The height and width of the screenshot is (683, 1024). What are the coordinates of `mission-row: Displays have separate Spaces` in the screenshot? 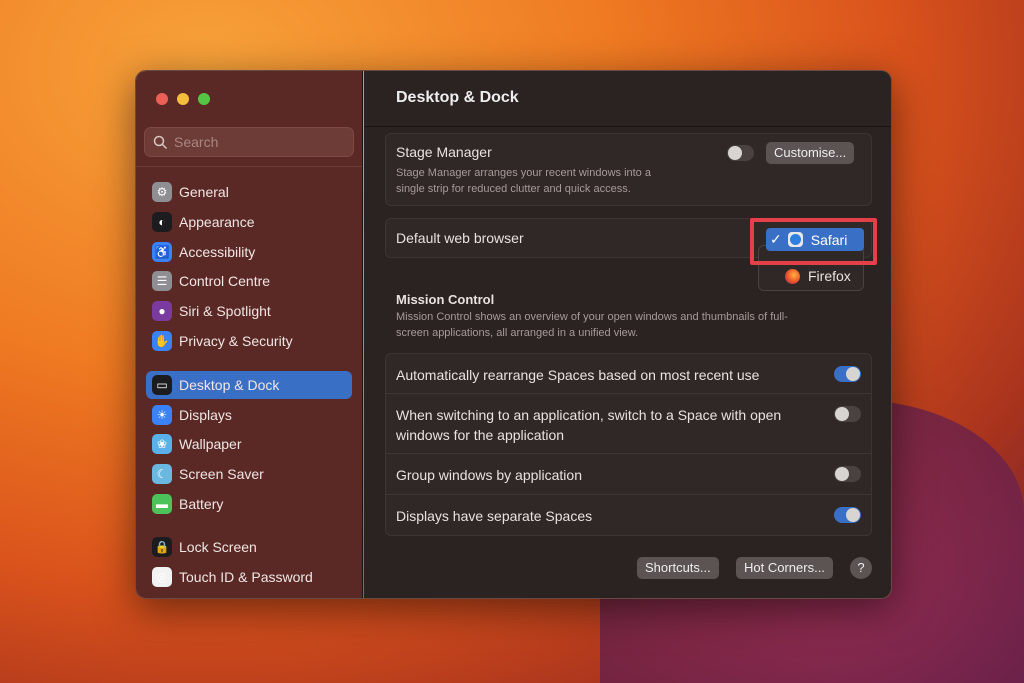 It's located at (628, 515).